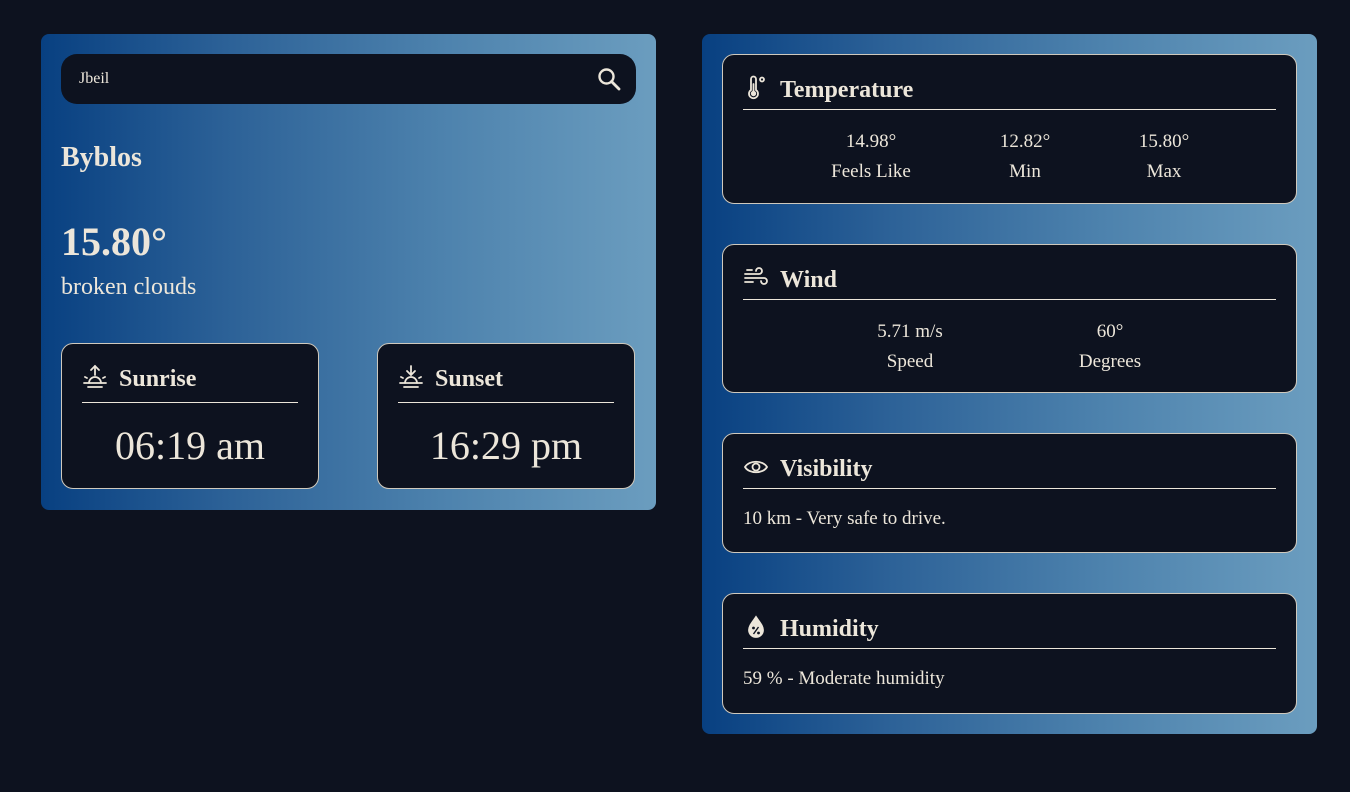 This screenshot has width=1350, height=792. Describe the element at coordinates (95, 377) in the screenshot. I see `sunrise-icon` at that location.